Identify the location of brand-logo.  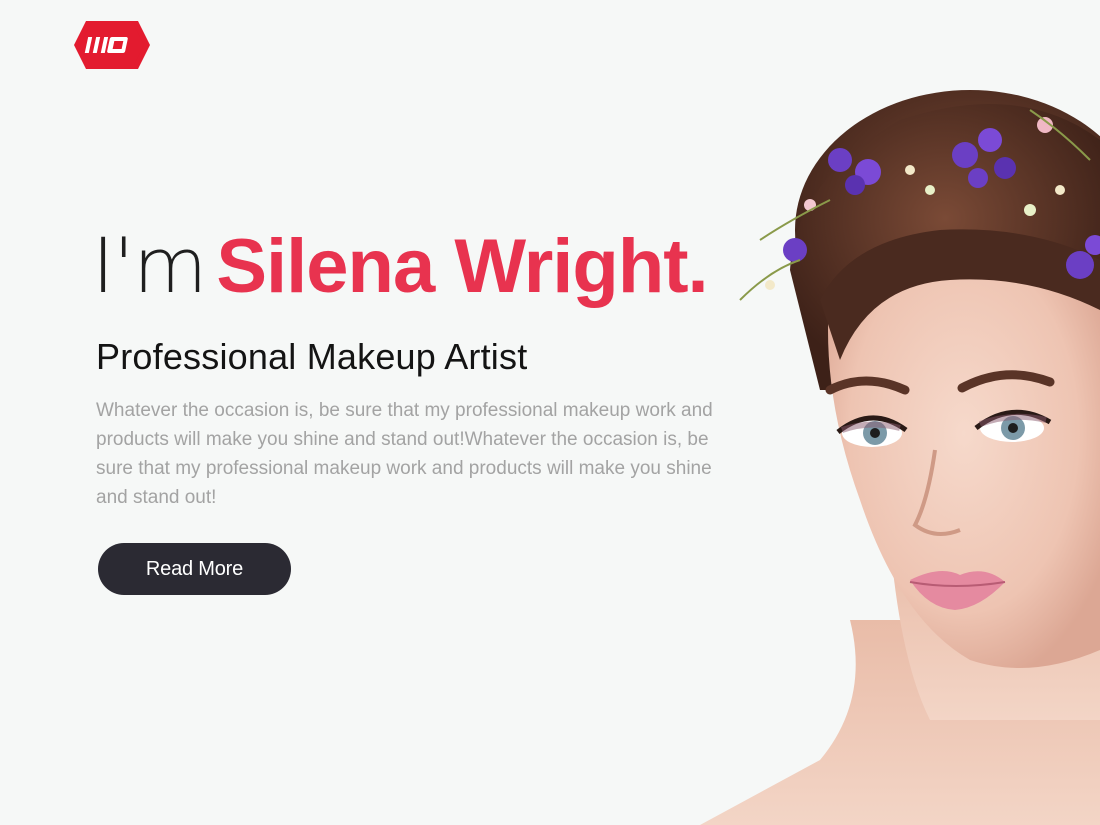
(112, 45).